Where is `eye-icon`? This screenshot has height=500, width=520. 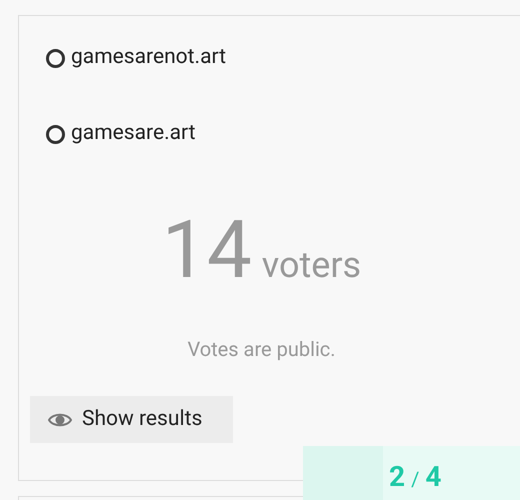
eye-icon is located at coordinates (60, 420).